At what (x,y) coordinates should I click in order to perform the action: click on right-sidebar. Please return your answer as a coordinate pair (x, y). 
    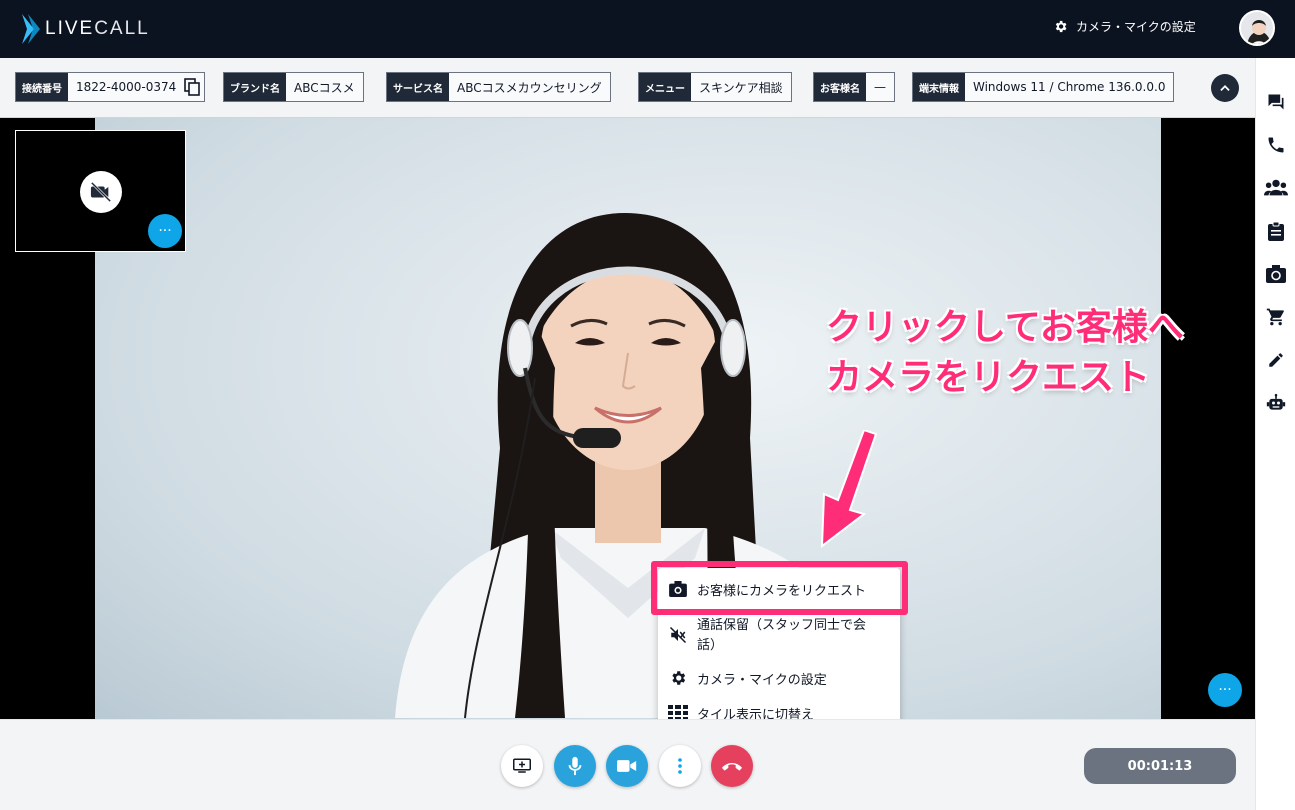
    Looking at the image, I should click on (1275, 434).